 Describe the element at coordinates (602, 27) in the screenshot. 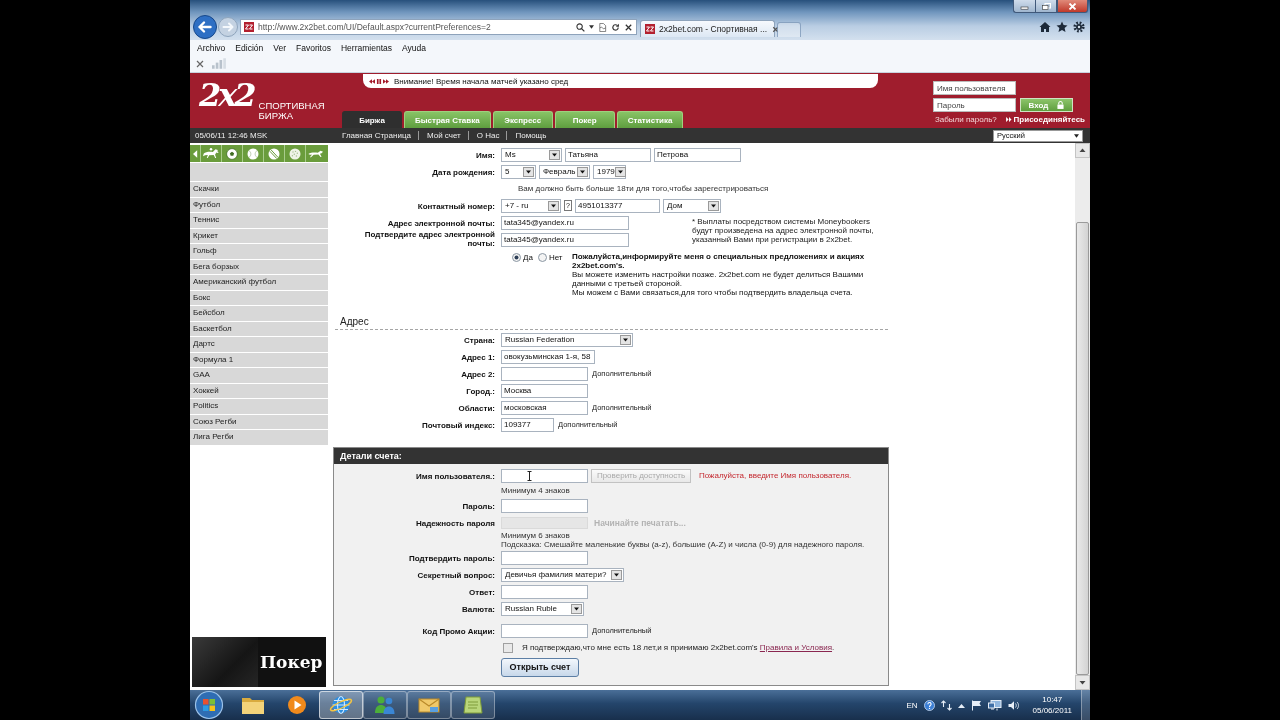

I see `page-icon` at that location.